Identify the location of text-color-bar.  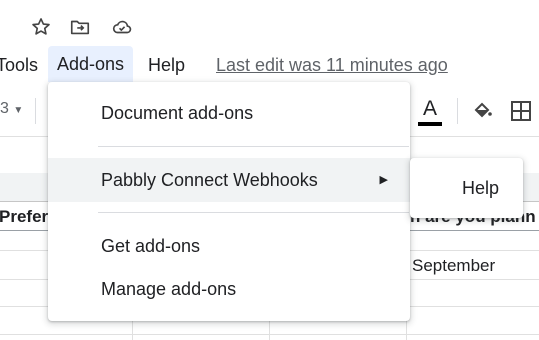
(430, 124).